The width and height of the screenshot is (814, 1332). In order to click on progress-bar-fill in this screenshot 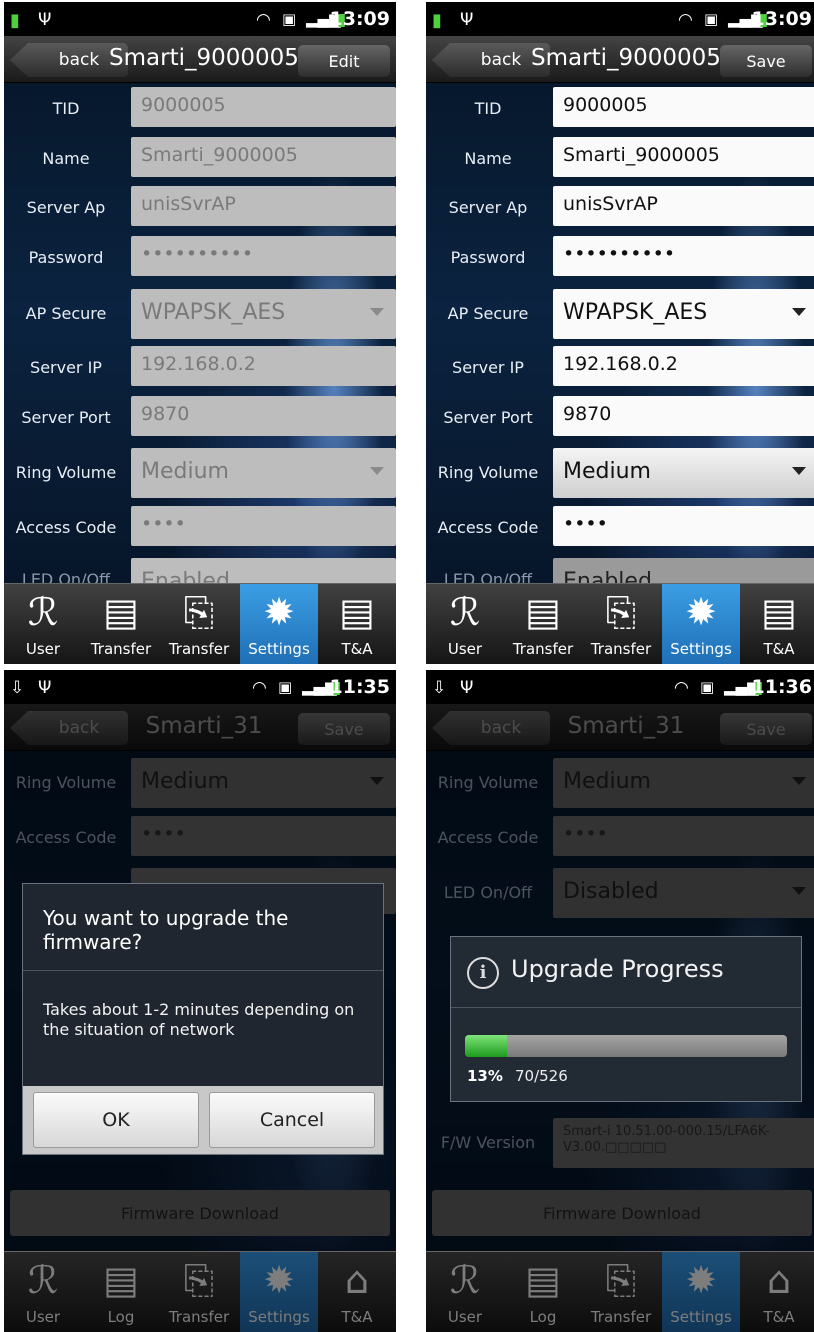, I will do `click(486, 1046)`.